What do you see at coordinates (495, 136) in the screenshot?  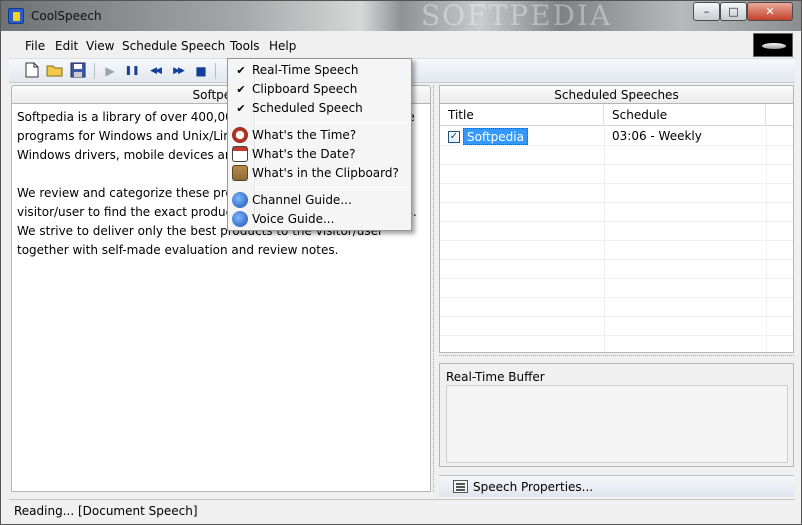 I see `row-title: Softpedia` at bounding box center [495, 136].